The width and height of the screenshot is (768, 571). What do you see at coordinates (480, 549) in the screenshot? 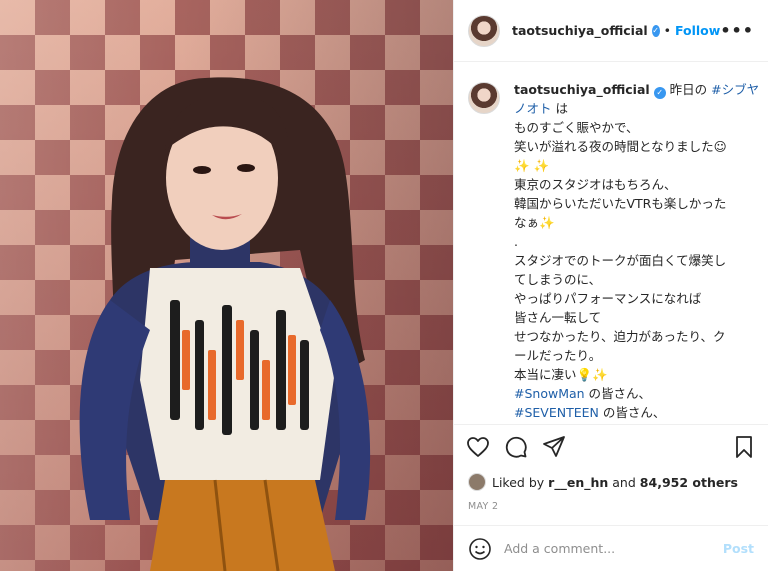
I see `emoji-icon` at bounding box center [480, 549].